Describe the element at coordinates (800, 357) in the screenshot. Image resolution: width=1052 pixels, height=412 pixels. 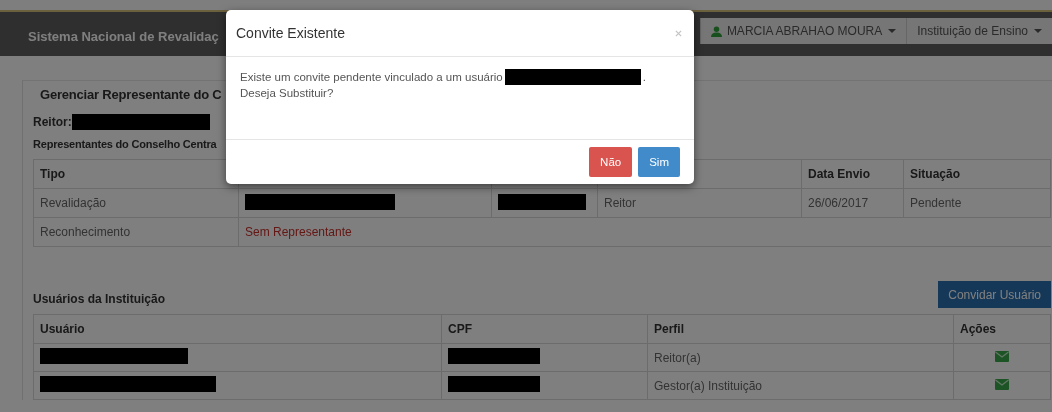
I see `table-cell: Reitor(a)` at that location.